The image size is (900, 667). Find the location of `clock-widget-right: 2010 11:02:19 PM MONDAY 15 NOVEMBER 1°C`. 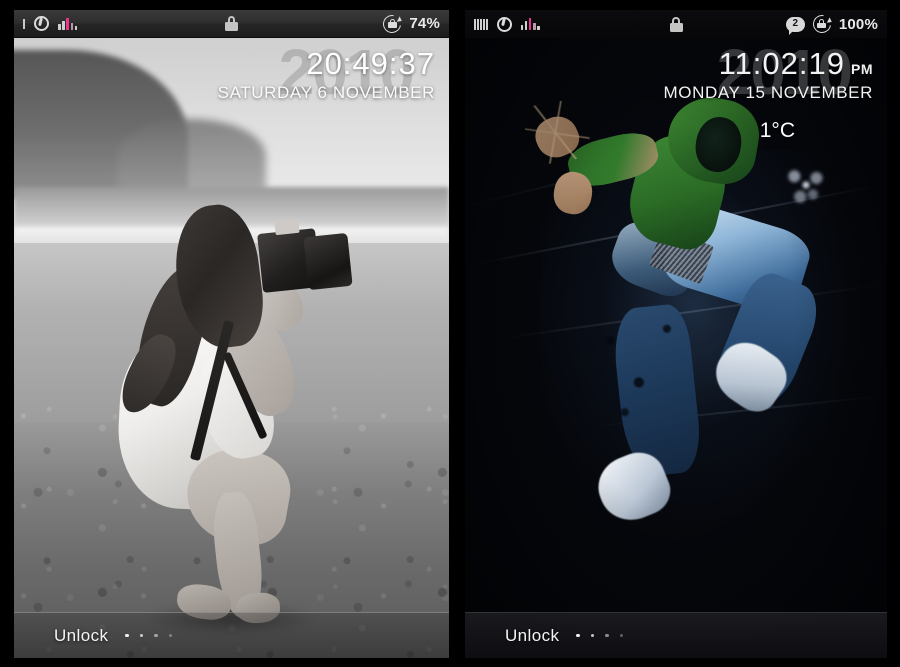

clock-widget-right: 2010 11:02:19 PM MONDAY 15 NOVEMBER 1°C is located at coordinates (676, 90).